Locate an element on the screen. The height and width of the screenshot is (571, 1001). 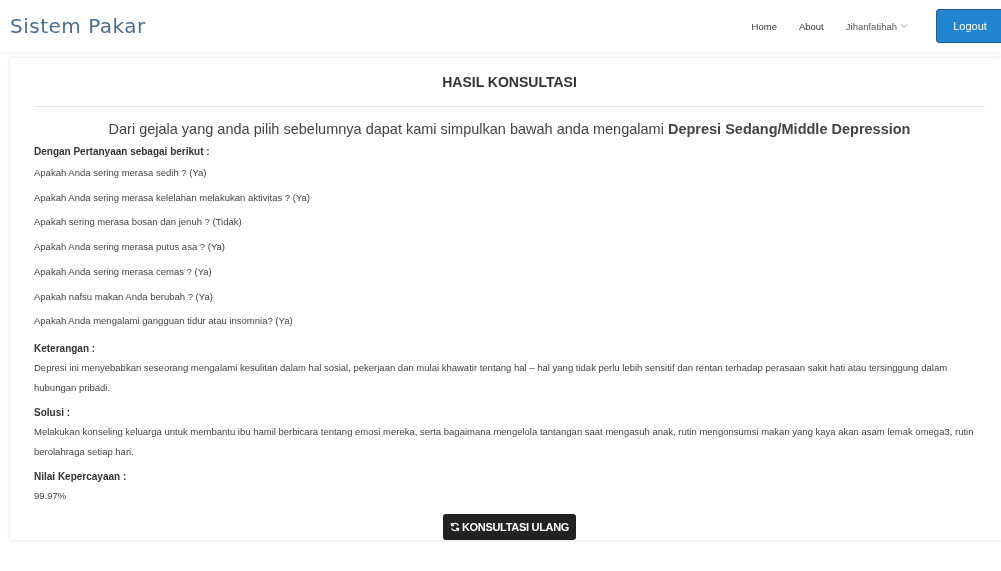
section-heading: Keterangan : is located at coordinates (65, 348).